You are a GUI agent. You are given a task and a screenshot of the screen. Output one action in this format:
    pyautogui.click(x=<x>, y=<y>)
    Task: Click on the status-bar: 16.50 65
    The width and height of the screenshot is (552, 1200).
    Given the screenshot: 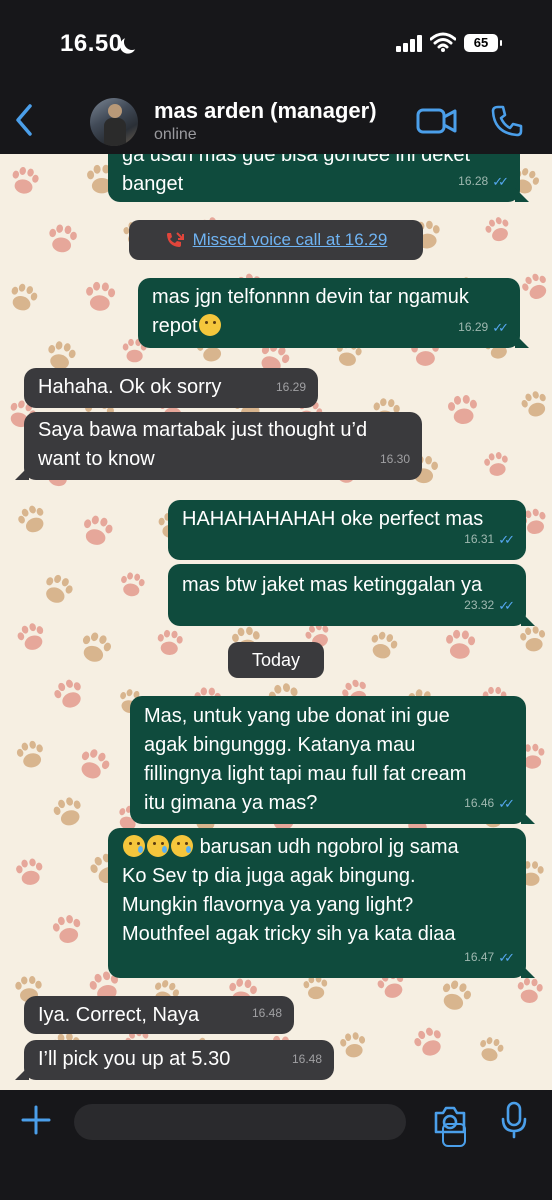 What is the action you would take?
    pyautogui.click(x=276, y=45)
    